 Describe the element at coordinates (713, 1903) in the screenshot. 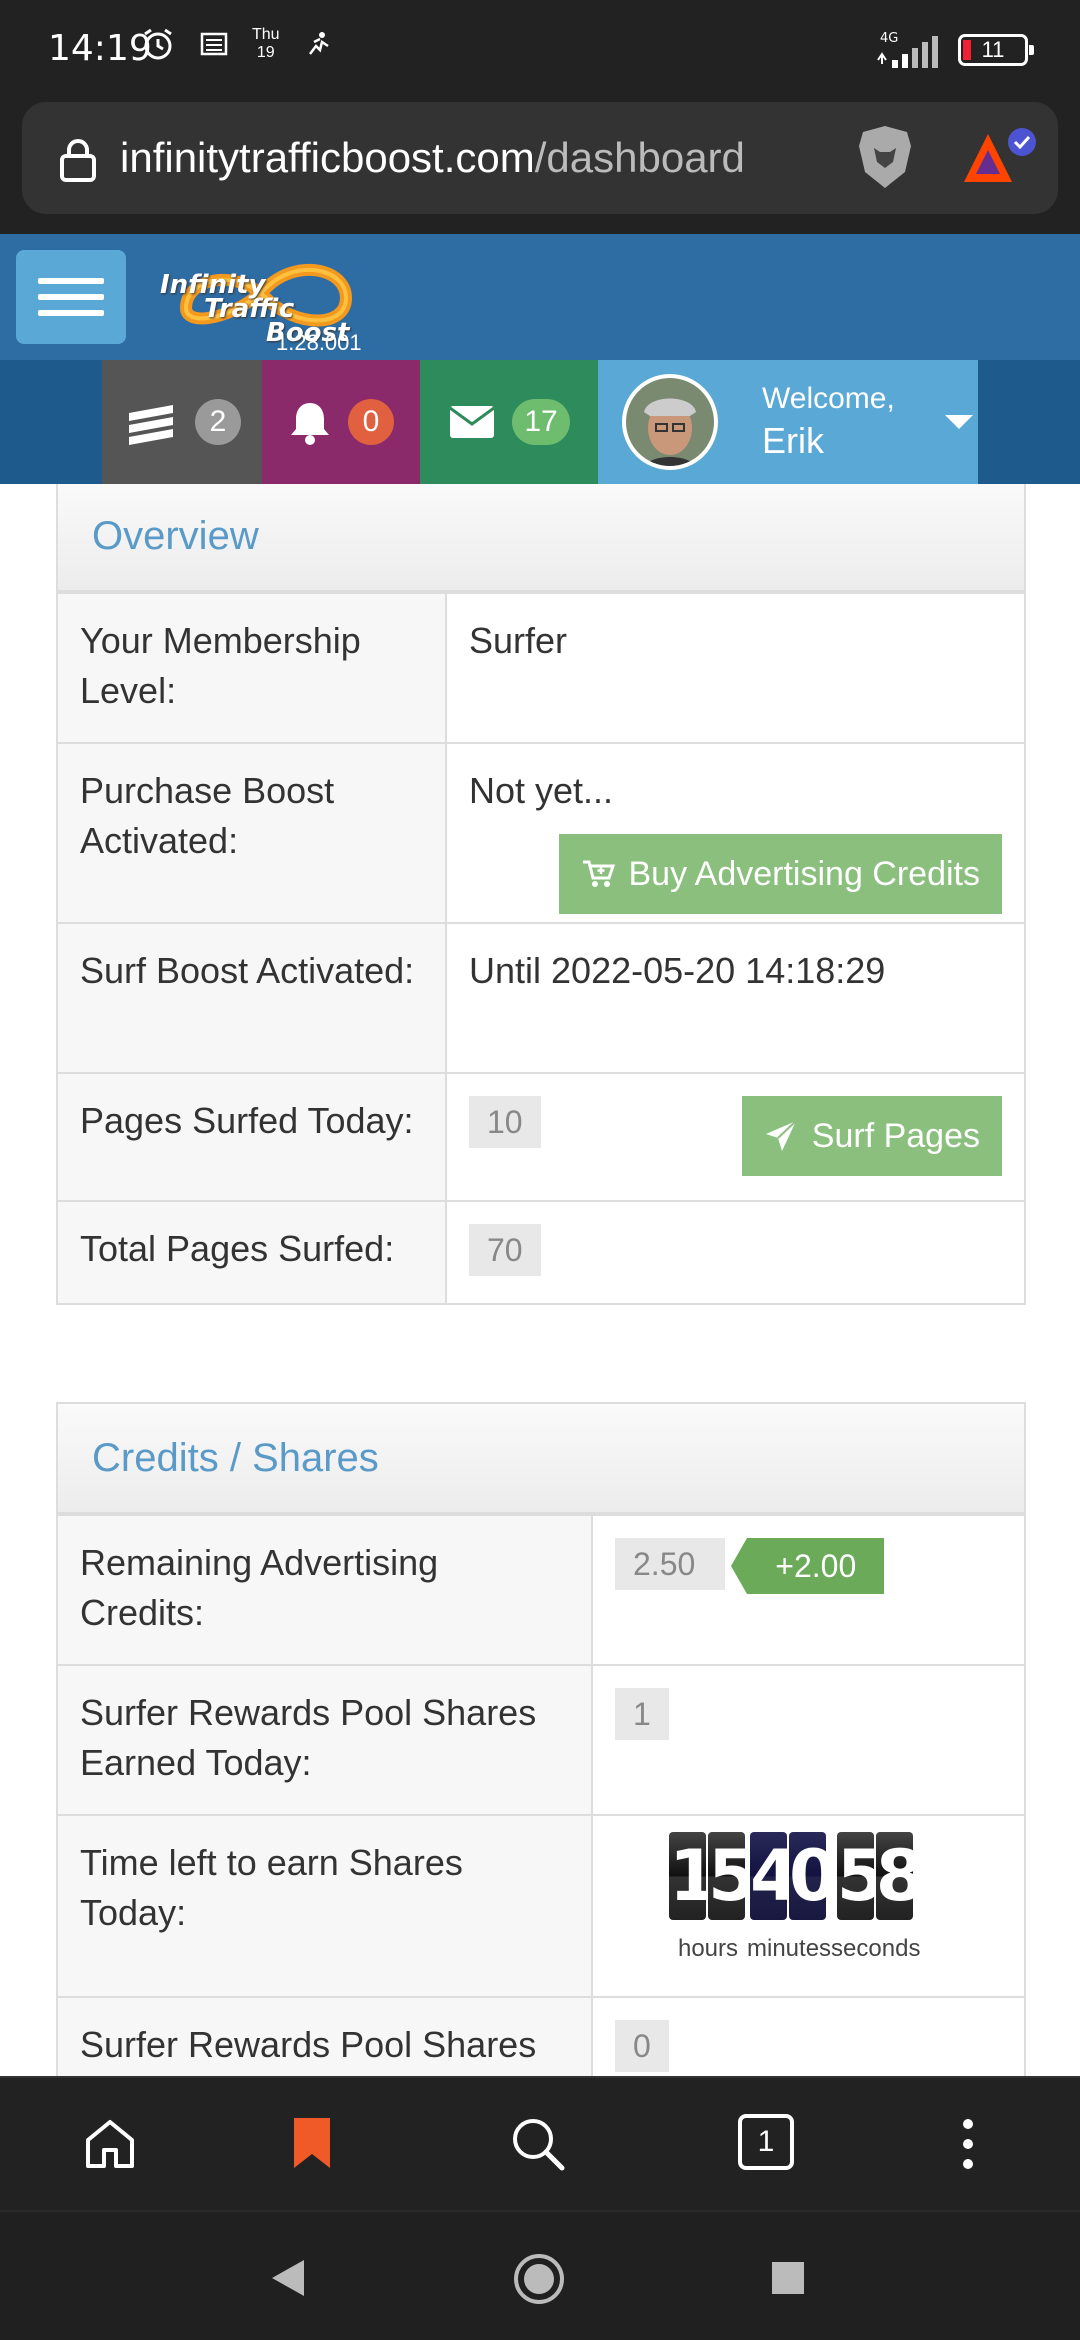

I see `countdown-hours: 1 5 hours` at that location.